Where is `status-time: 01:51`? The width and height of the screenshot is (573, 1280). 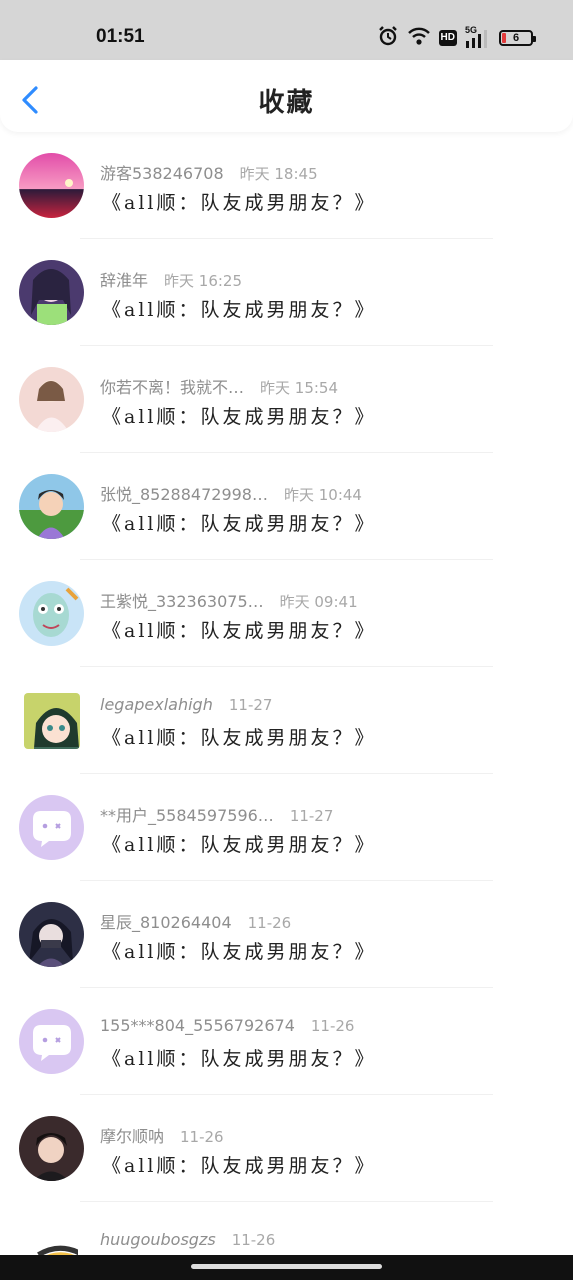 status-time: 01:51 is located at coordinates (120, 36).